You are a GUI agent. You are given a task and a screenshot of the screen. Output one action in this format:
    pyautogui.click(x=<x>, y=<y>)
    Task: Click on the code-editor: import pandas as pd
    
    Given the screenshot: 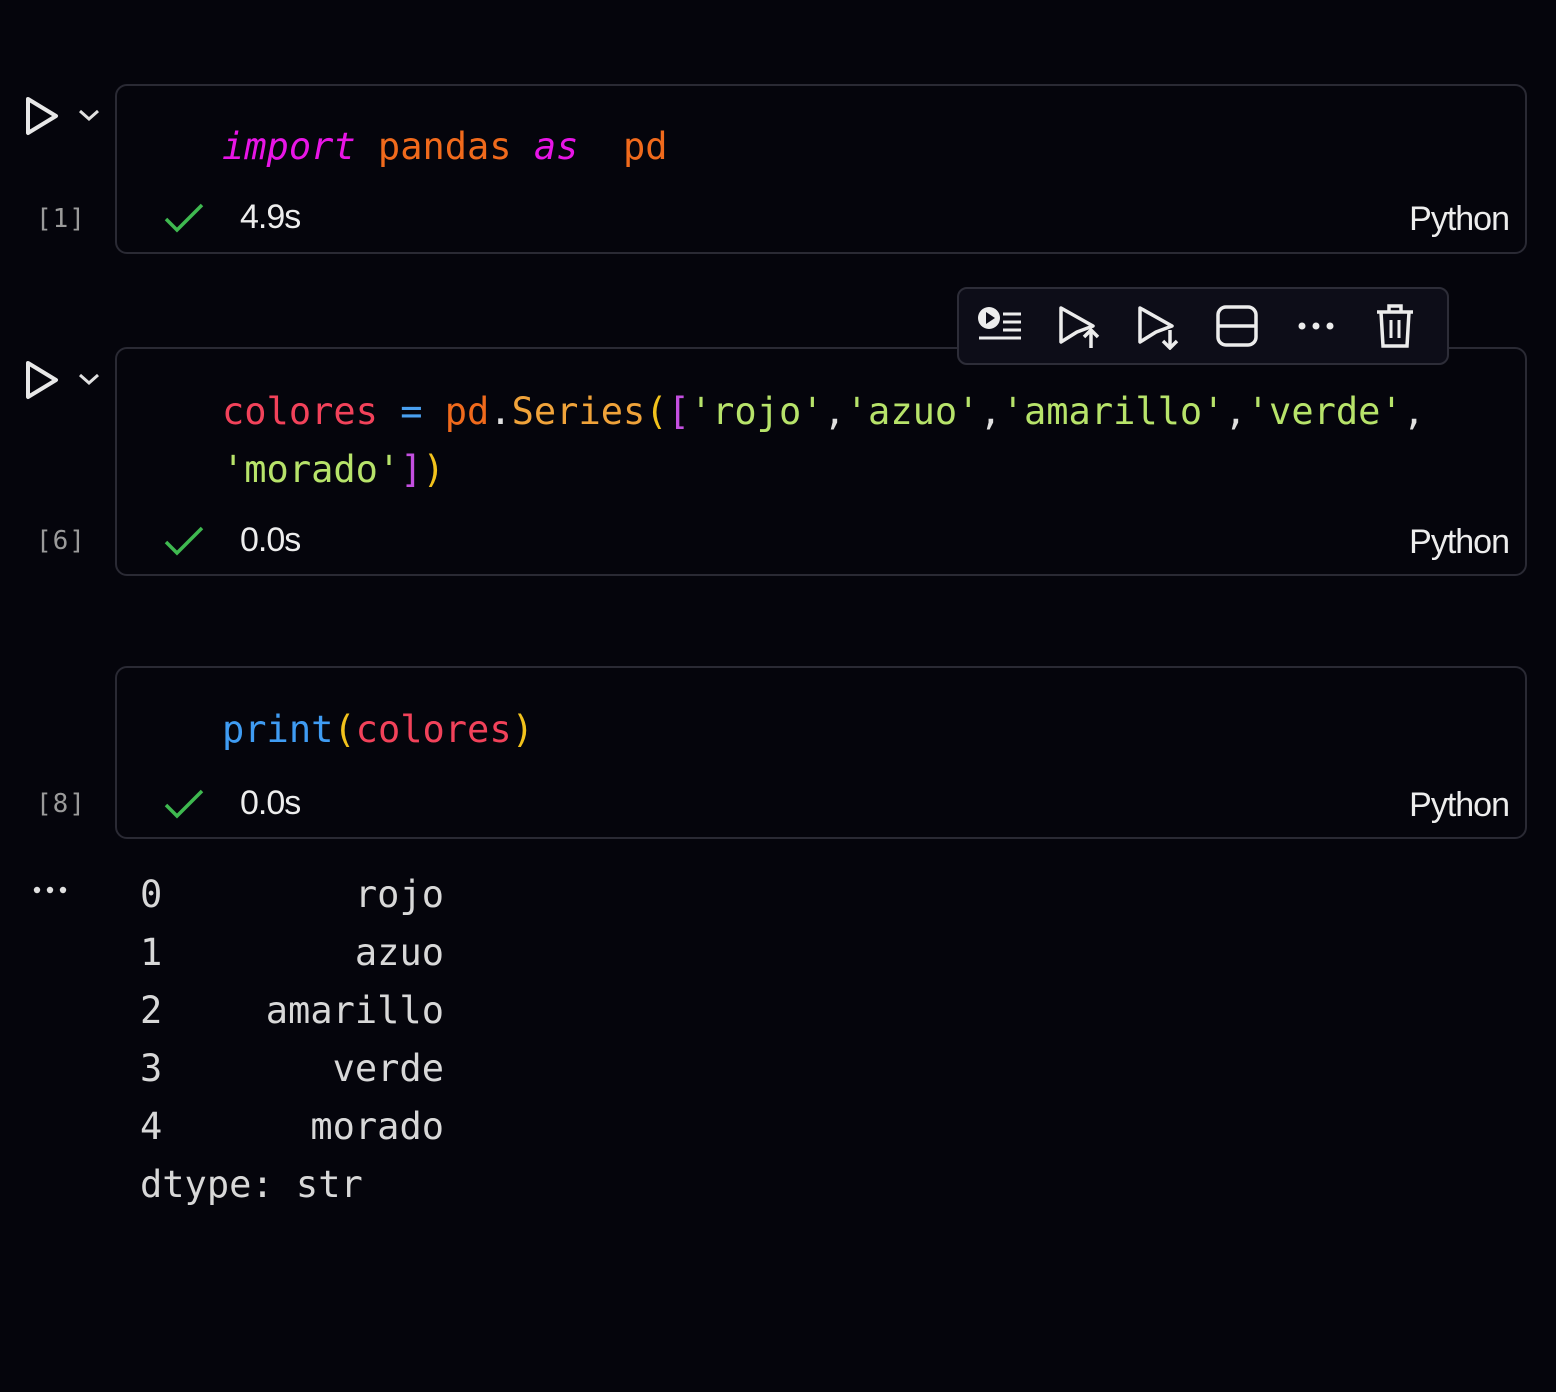 What is the action you would take?
    pyautogui.click(x=445, y=147)
    